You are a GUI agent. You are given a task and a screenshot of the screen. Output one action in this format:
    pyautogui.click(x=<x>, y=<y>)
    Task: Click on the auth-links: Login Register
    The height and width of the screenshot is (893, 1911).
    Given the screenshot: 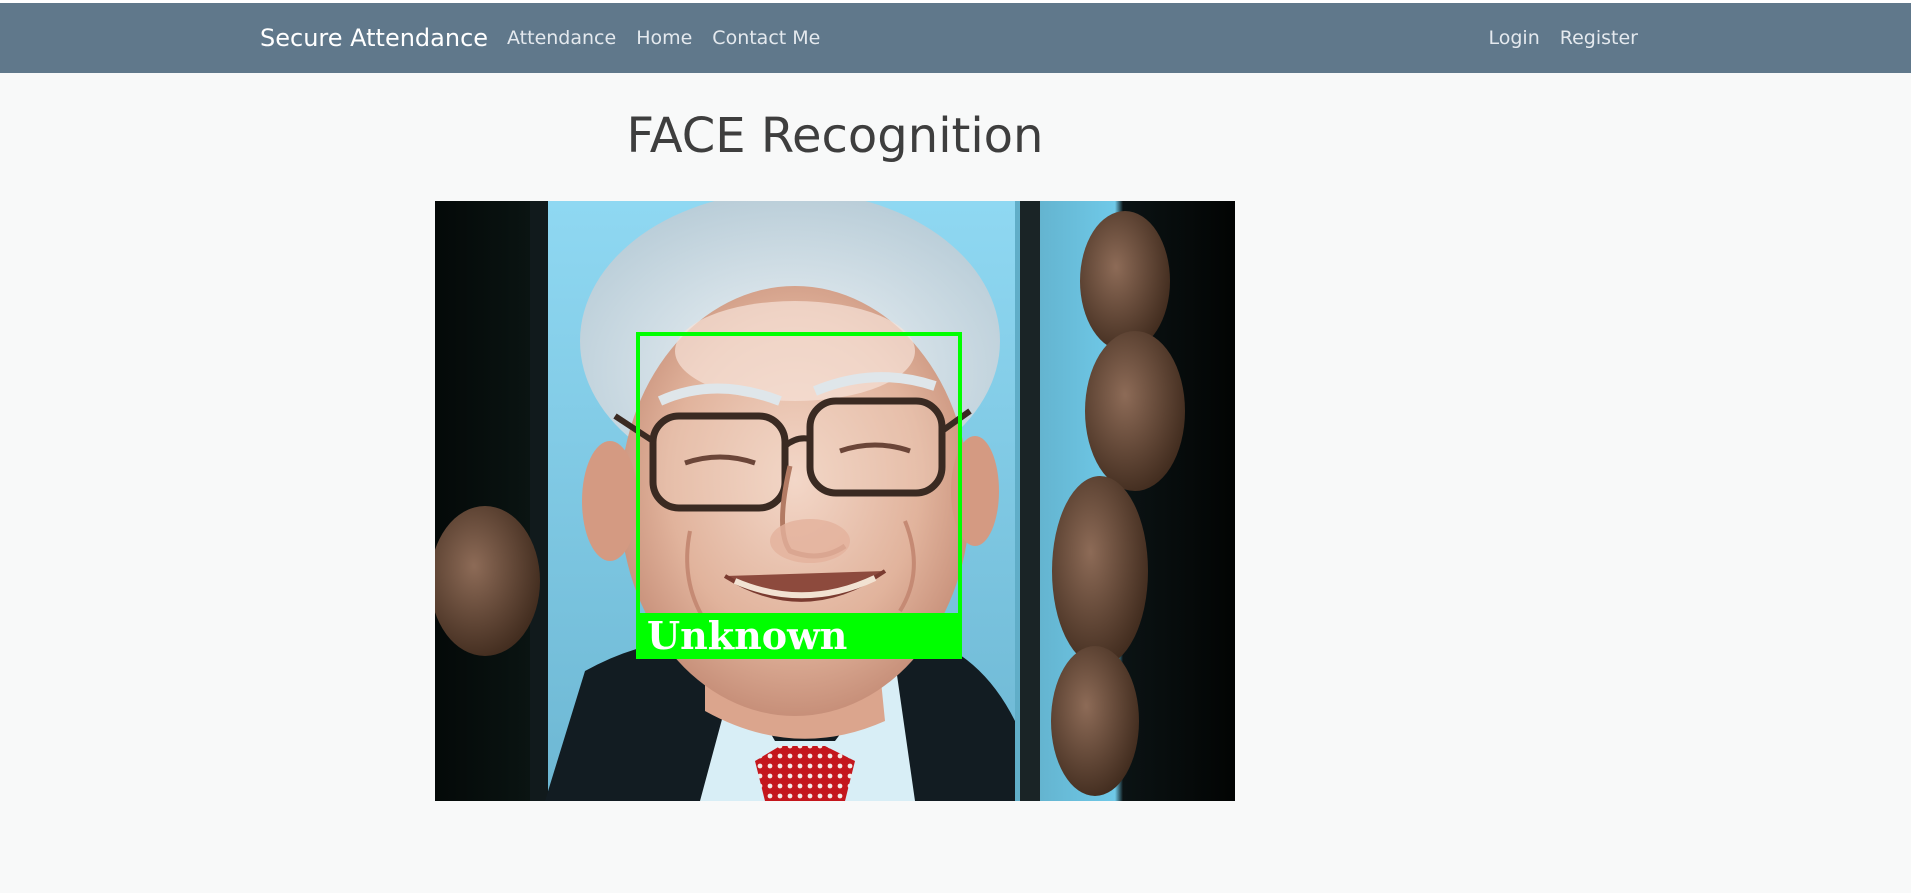 What is the action you would take?
    pyautogui.click(x=1564, y=38)
    